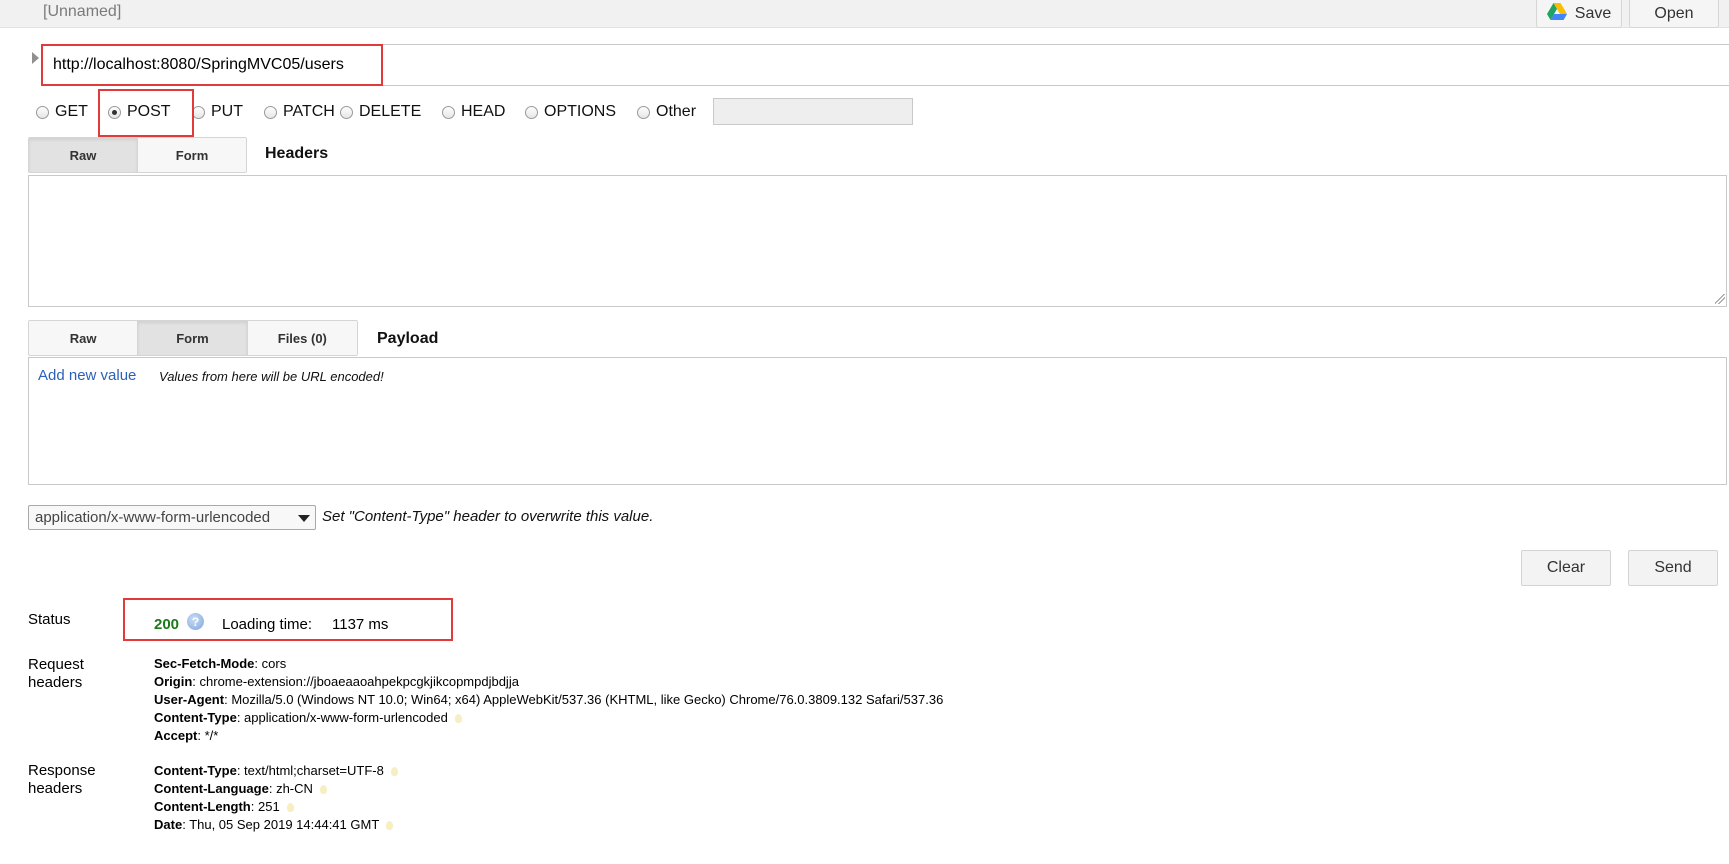  What do you see at coordinates (570, 112) in the screenshot?
I see `method-options: OPTIONS` at bounding box center [570, 112].